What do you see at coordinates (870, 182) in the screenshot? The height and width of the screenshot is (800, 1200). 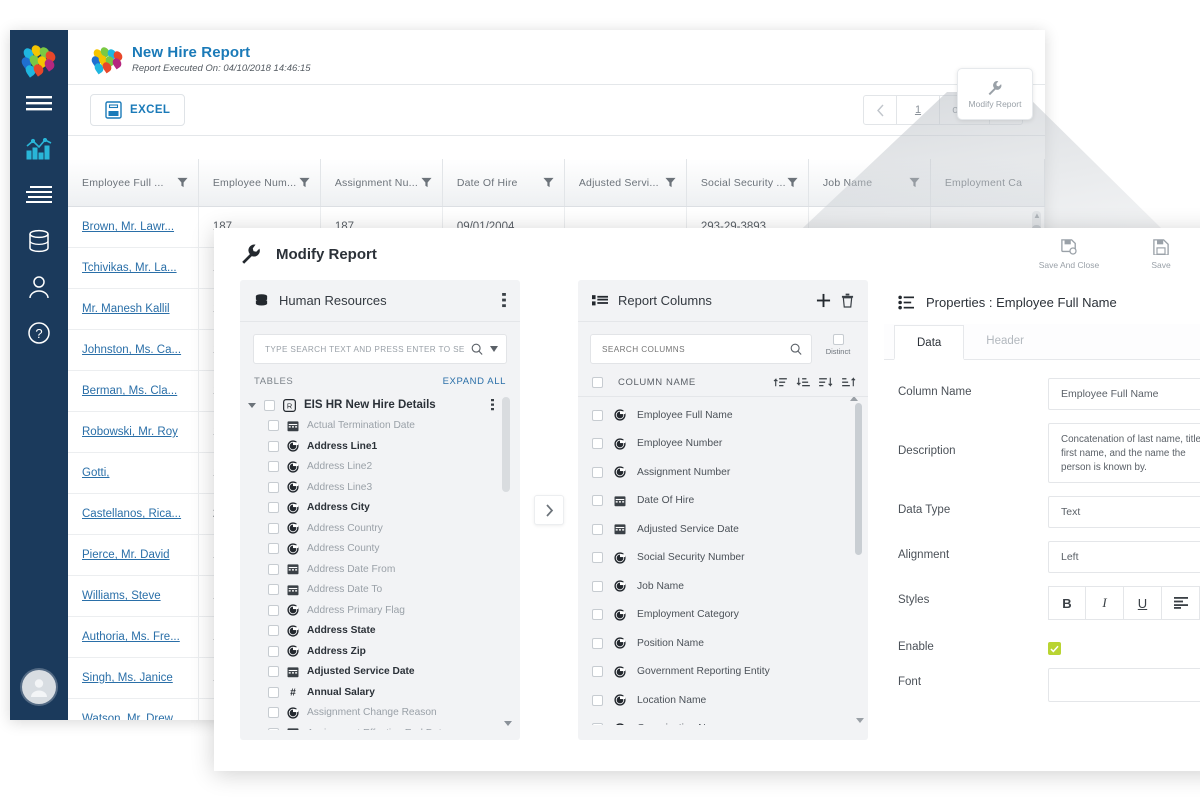 I see `grid-column-header: Job Name` at bounding box center [870, 182].